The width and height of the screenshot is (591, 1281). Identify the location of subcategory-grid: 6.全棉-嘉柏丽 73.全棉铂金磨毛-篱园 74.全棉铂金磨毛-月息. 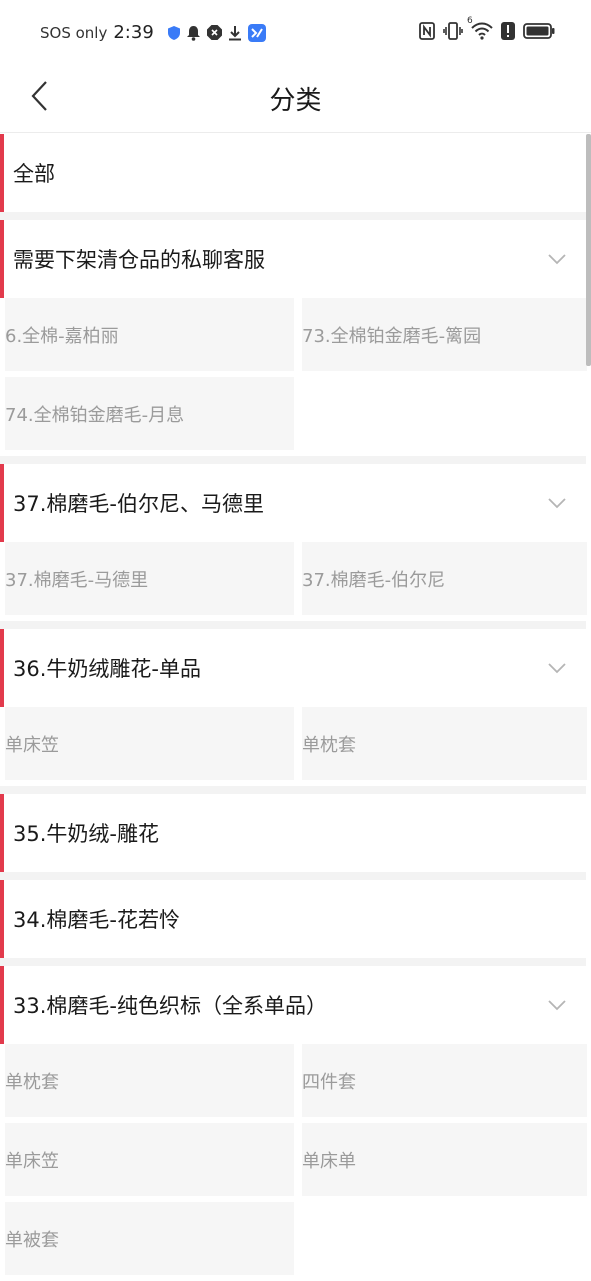
(293, 377).